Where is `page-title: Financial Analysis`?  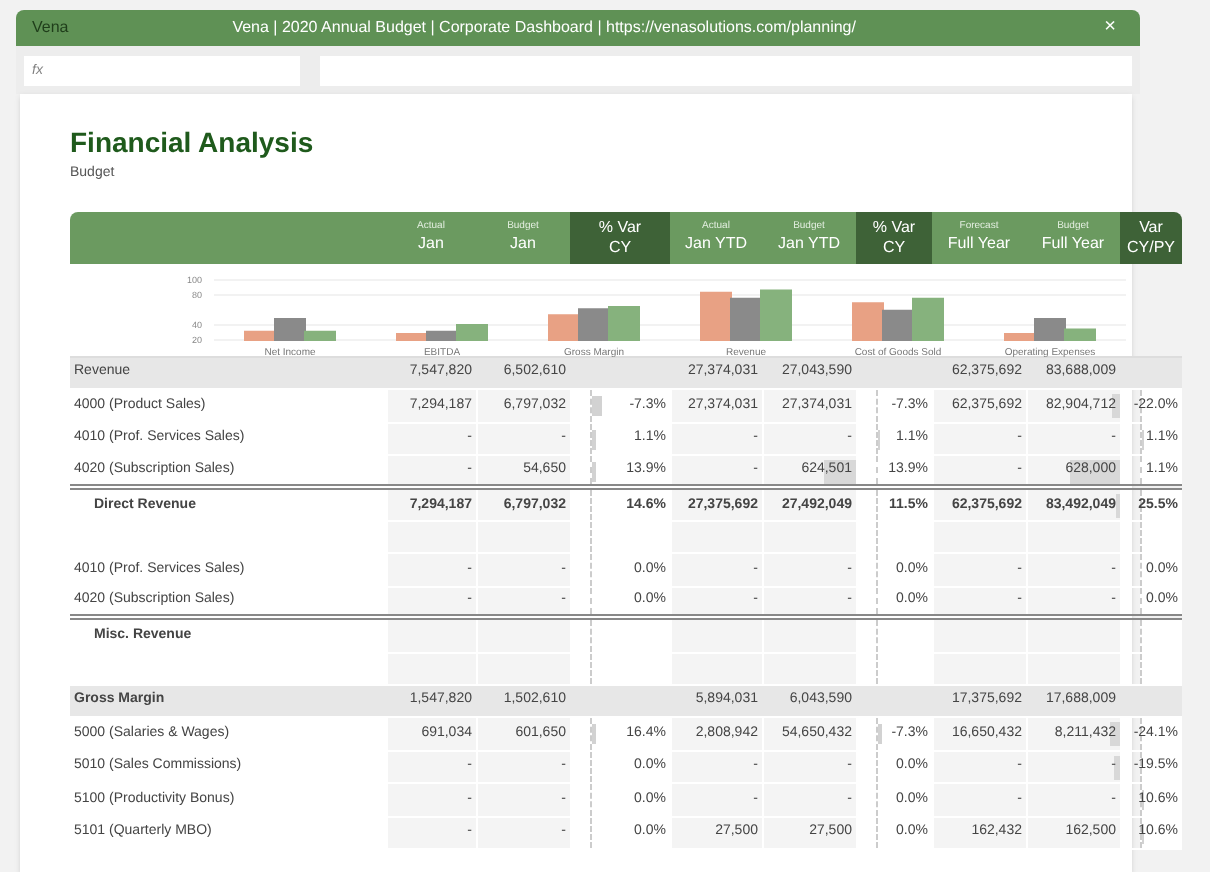 page-title: Financial Analysis is located at coordinates (193, 142).